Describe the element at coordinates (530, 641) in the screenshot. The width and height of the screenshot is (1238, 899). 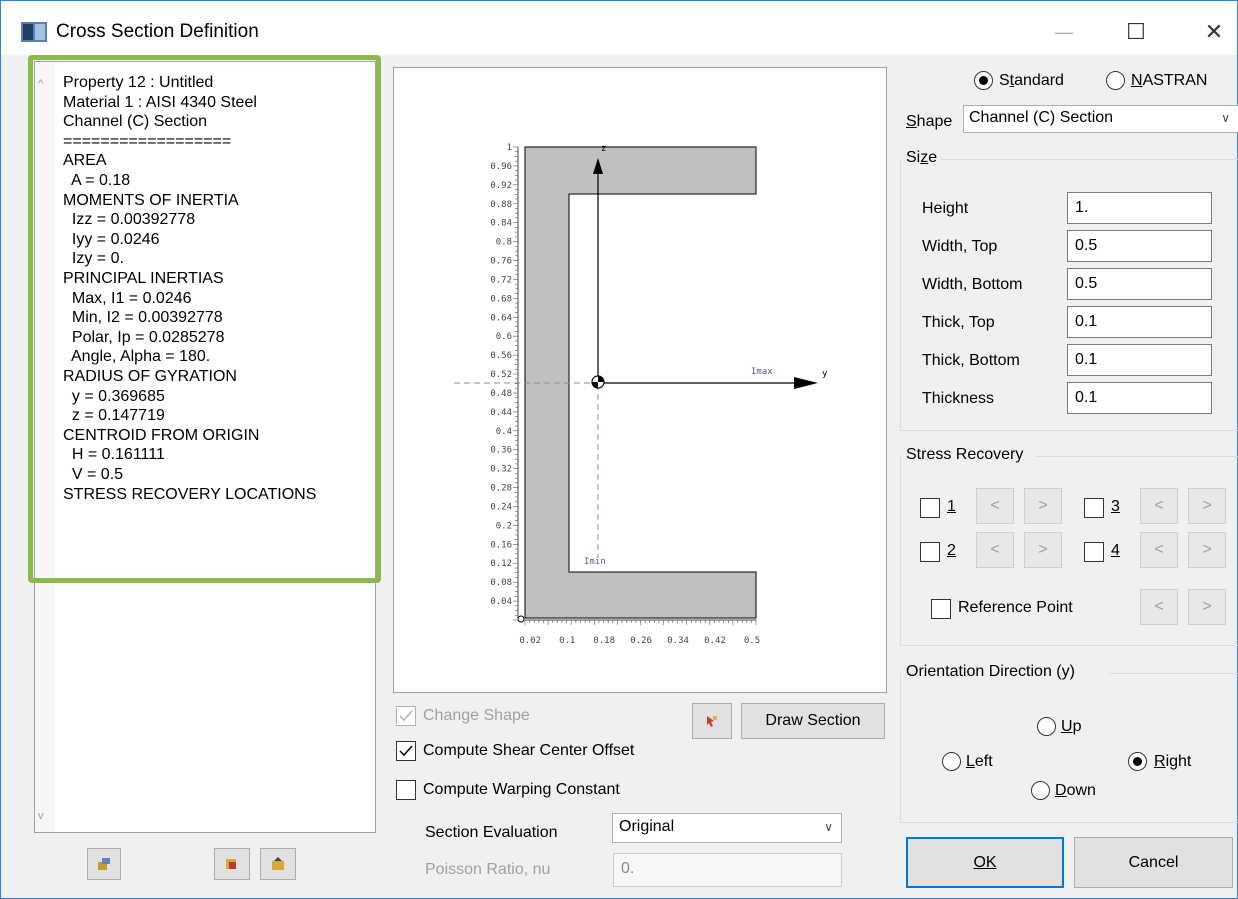
I see `x-tick-label: 0.02` at that location.